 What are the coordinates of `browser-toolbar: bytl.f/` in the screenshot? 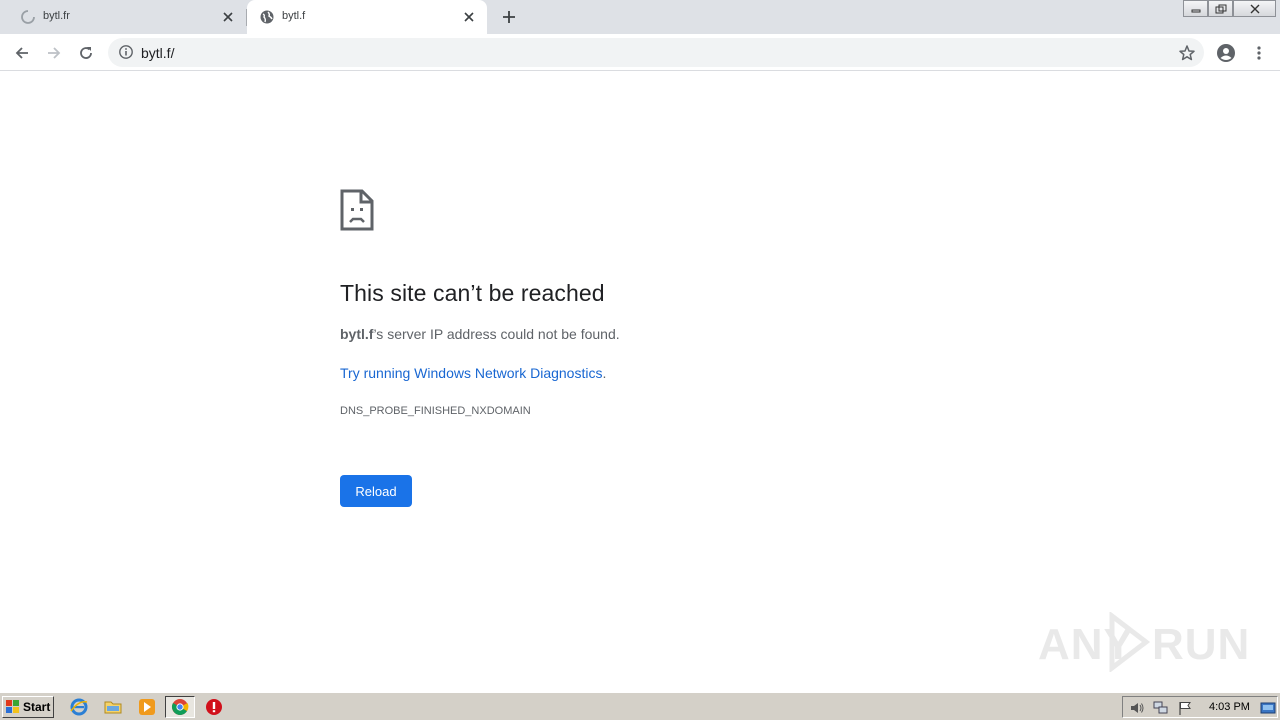 It's located at (640, 52).